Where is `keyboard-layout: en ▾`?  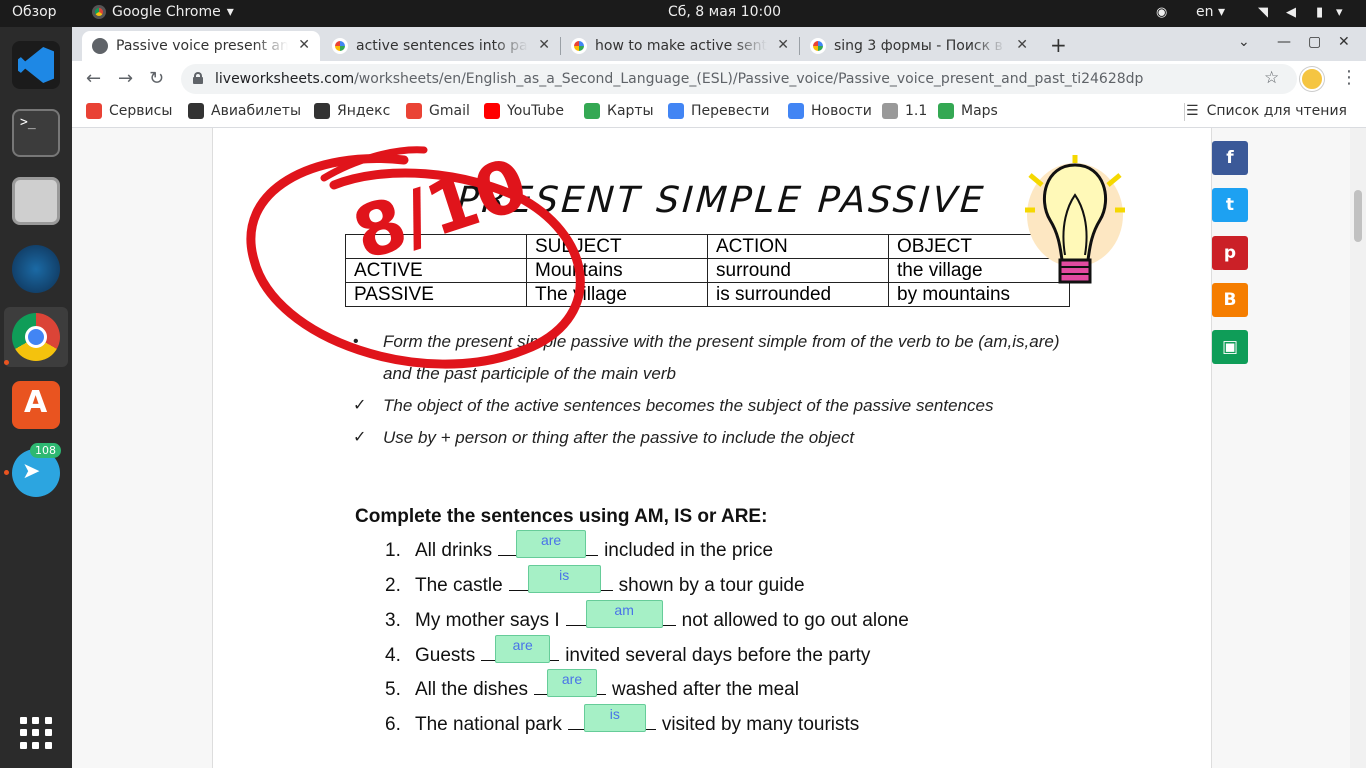
keyboard-layout: en ▾ is located at coordinates (1210, 12).